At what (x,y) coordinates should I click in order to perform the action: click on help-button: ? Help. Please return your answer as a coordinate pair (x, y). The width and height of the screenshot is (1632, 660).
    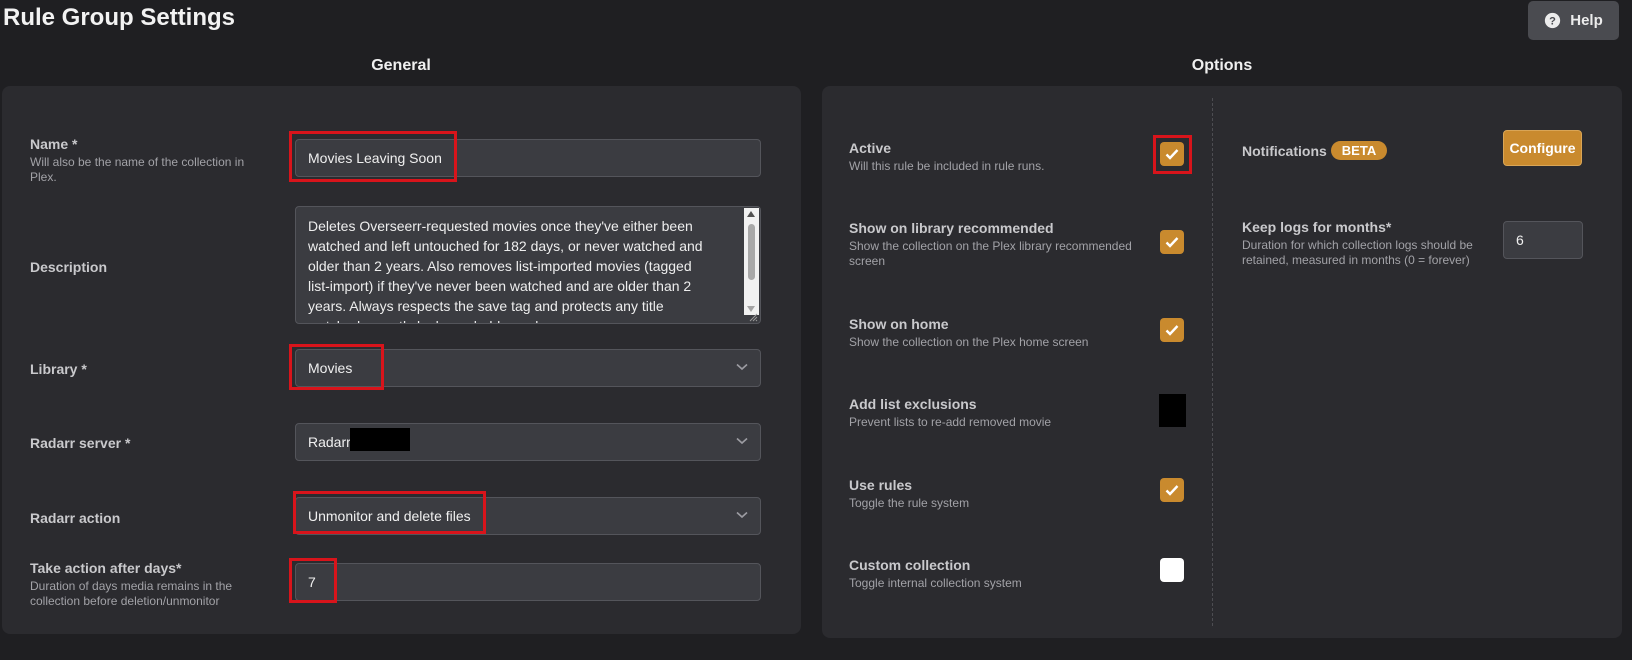
    Looking at the image, I should click on (1573, 20).